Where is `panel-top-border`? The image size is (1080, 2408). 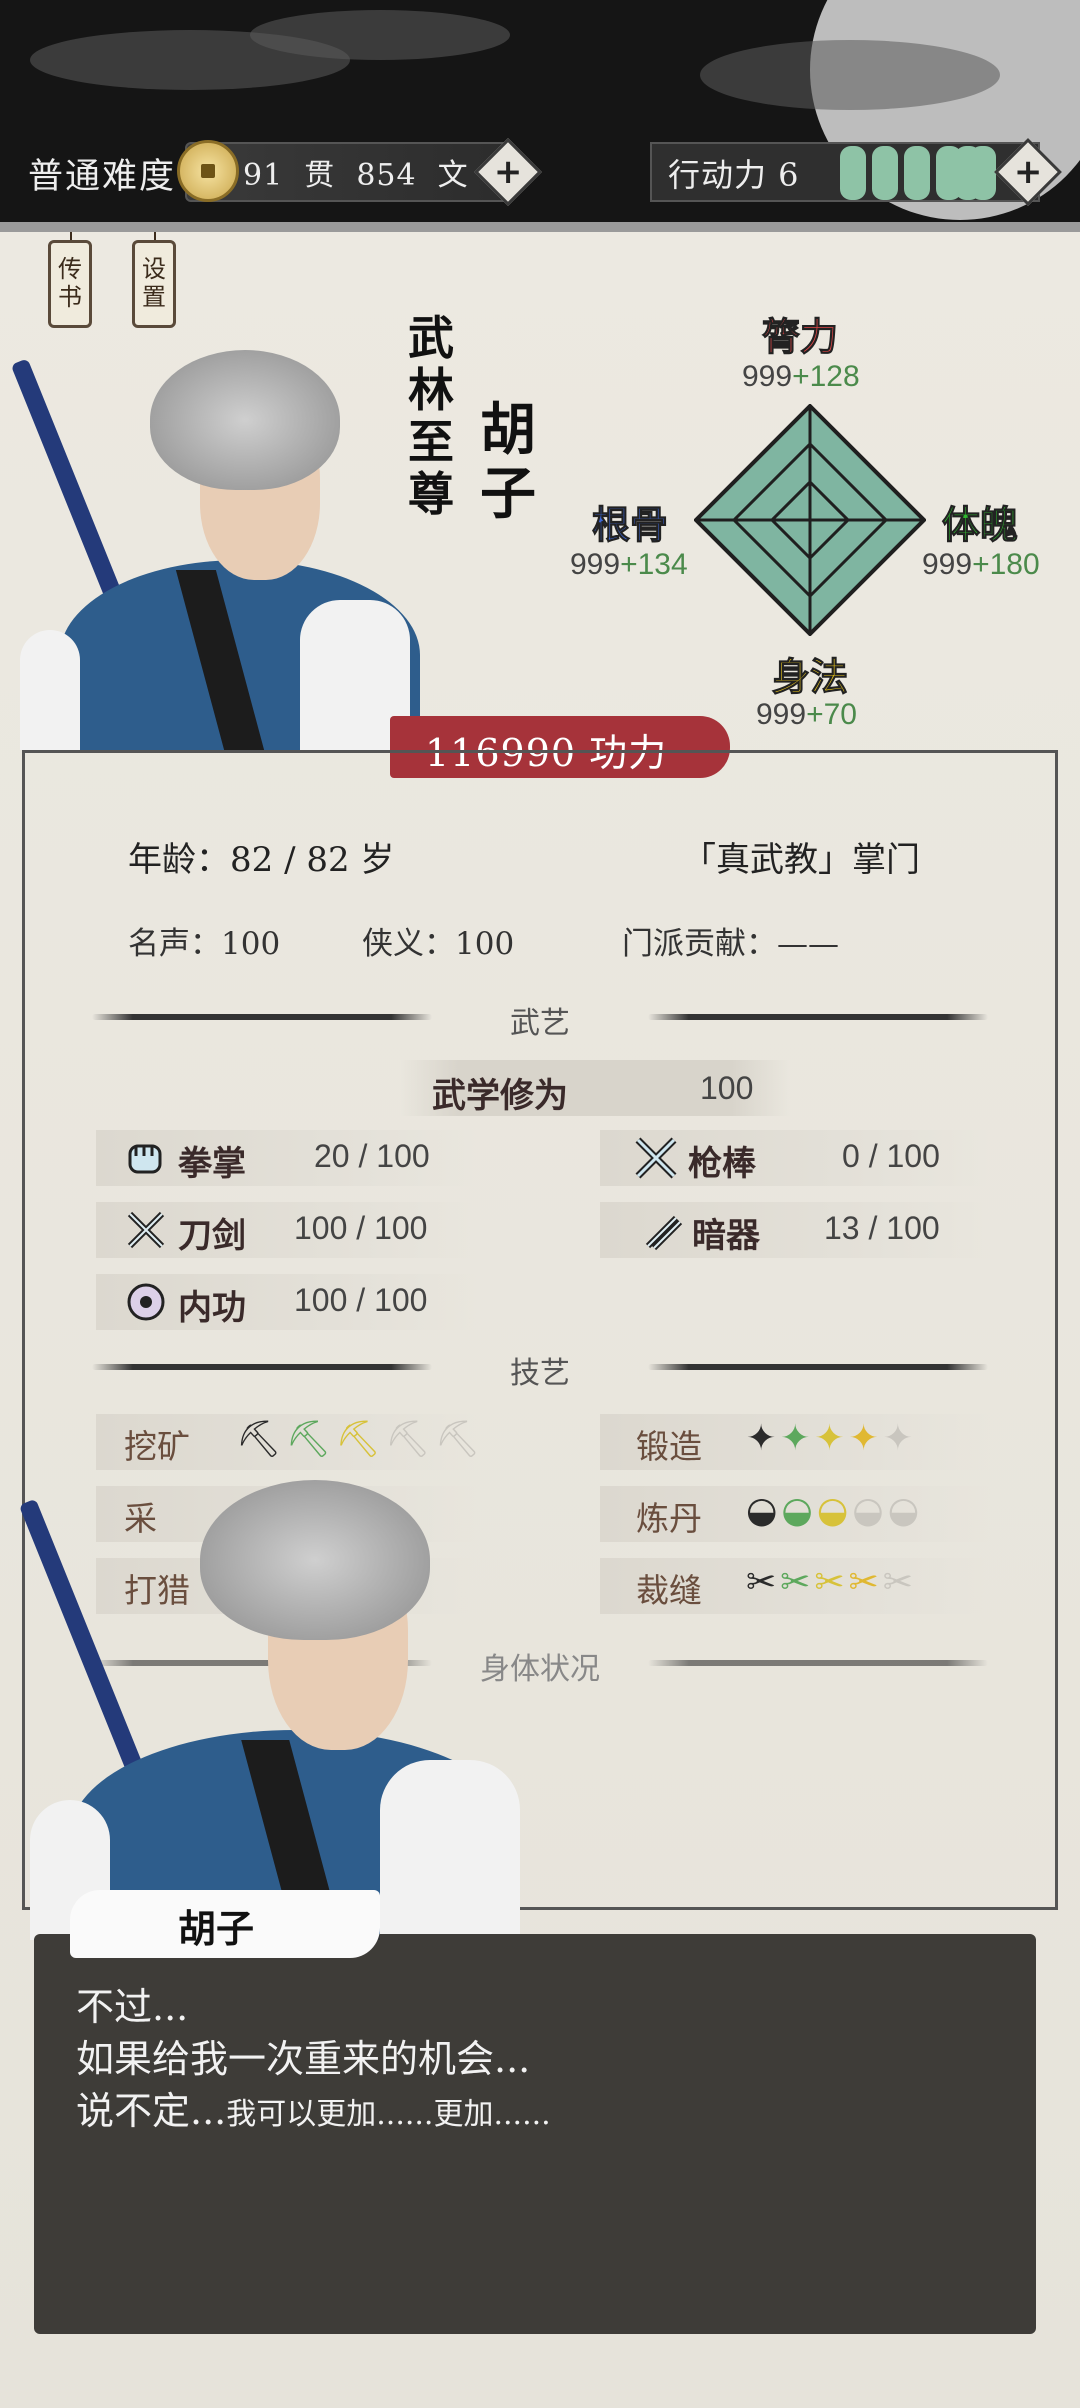 panel-top-border is located at coordinates (540, 227).